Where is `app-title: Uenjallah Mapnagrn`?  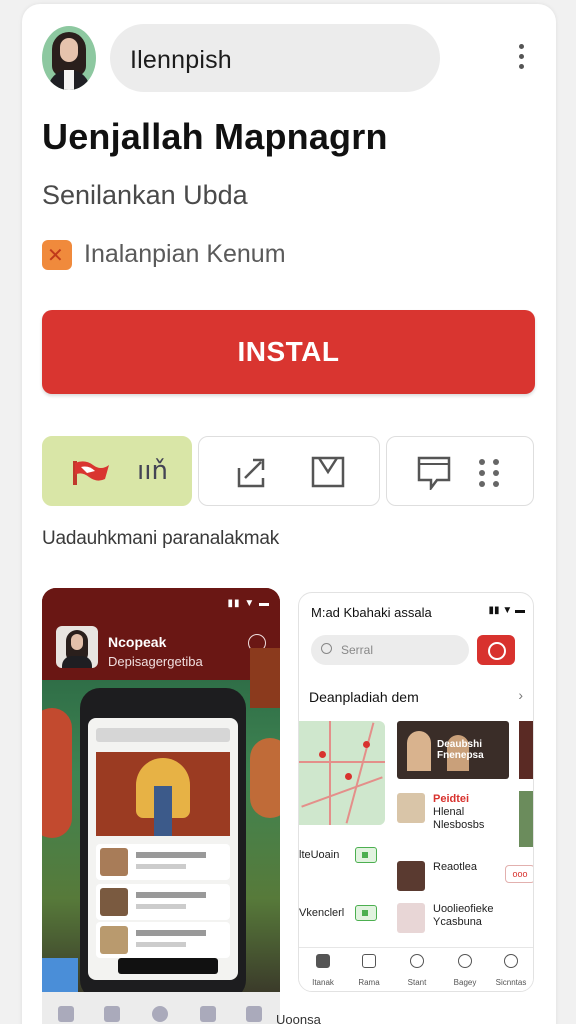 app-title: Uenjallah Mapnagrn is located at coordinates (215, 136).